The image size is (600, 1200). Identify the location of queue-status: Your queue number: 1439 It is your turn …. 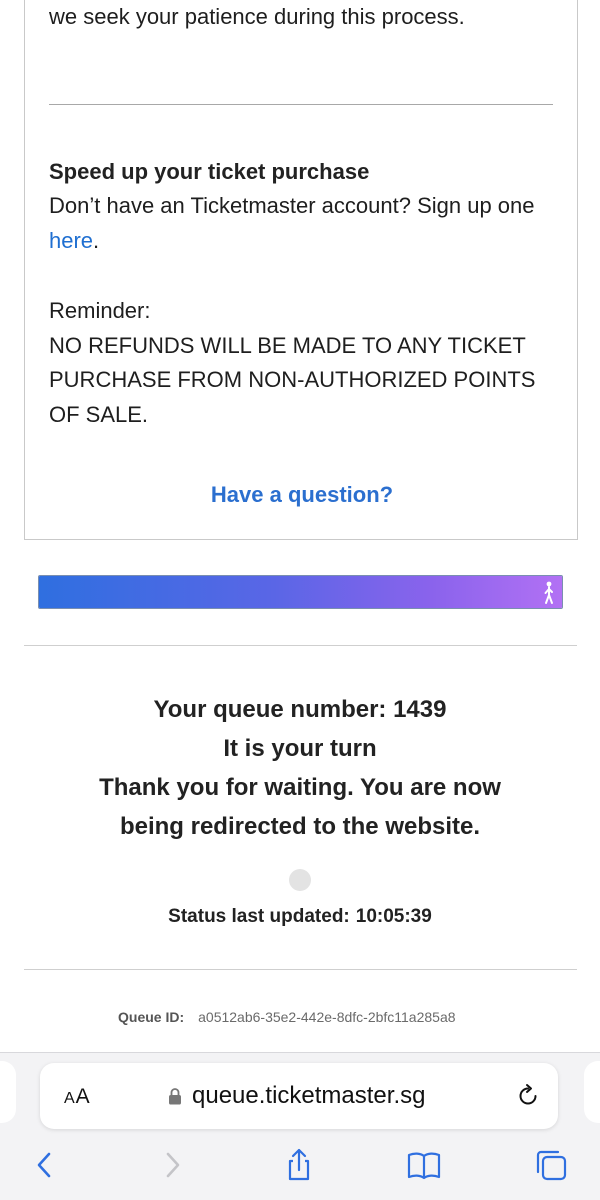
(300, 768).